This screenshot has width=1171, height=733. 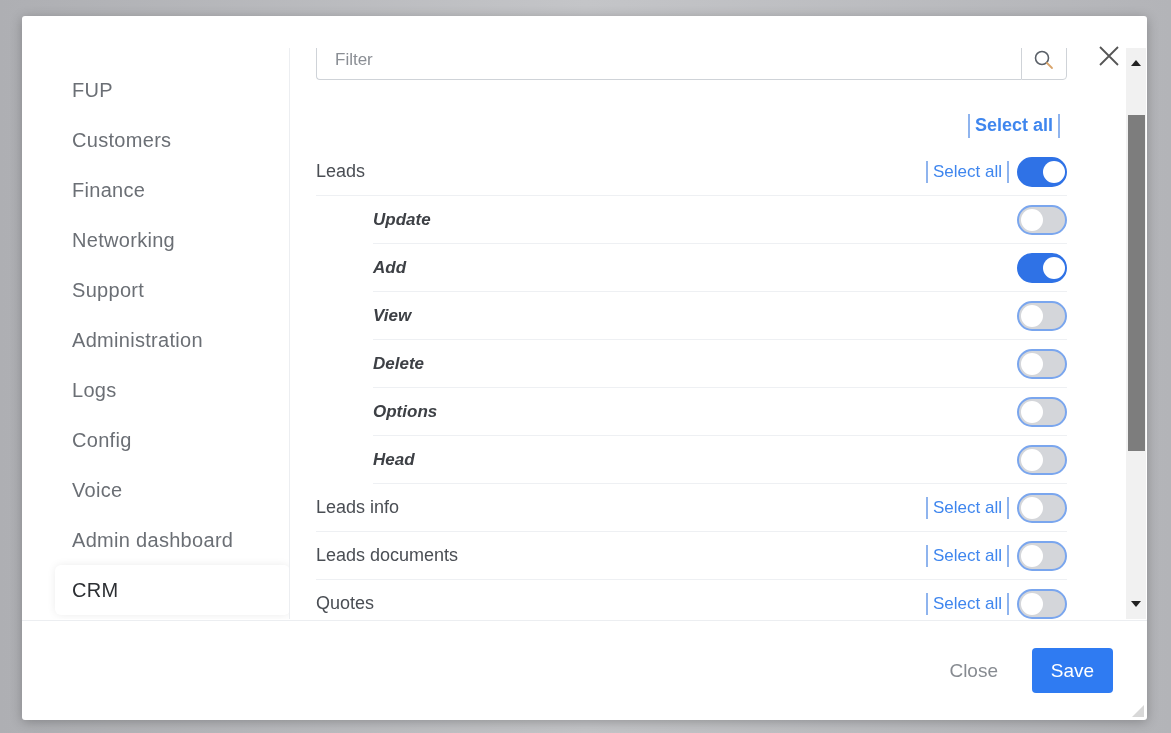 I want to click on scroll-down-arrow-icon, so click(x=1136, y=604).